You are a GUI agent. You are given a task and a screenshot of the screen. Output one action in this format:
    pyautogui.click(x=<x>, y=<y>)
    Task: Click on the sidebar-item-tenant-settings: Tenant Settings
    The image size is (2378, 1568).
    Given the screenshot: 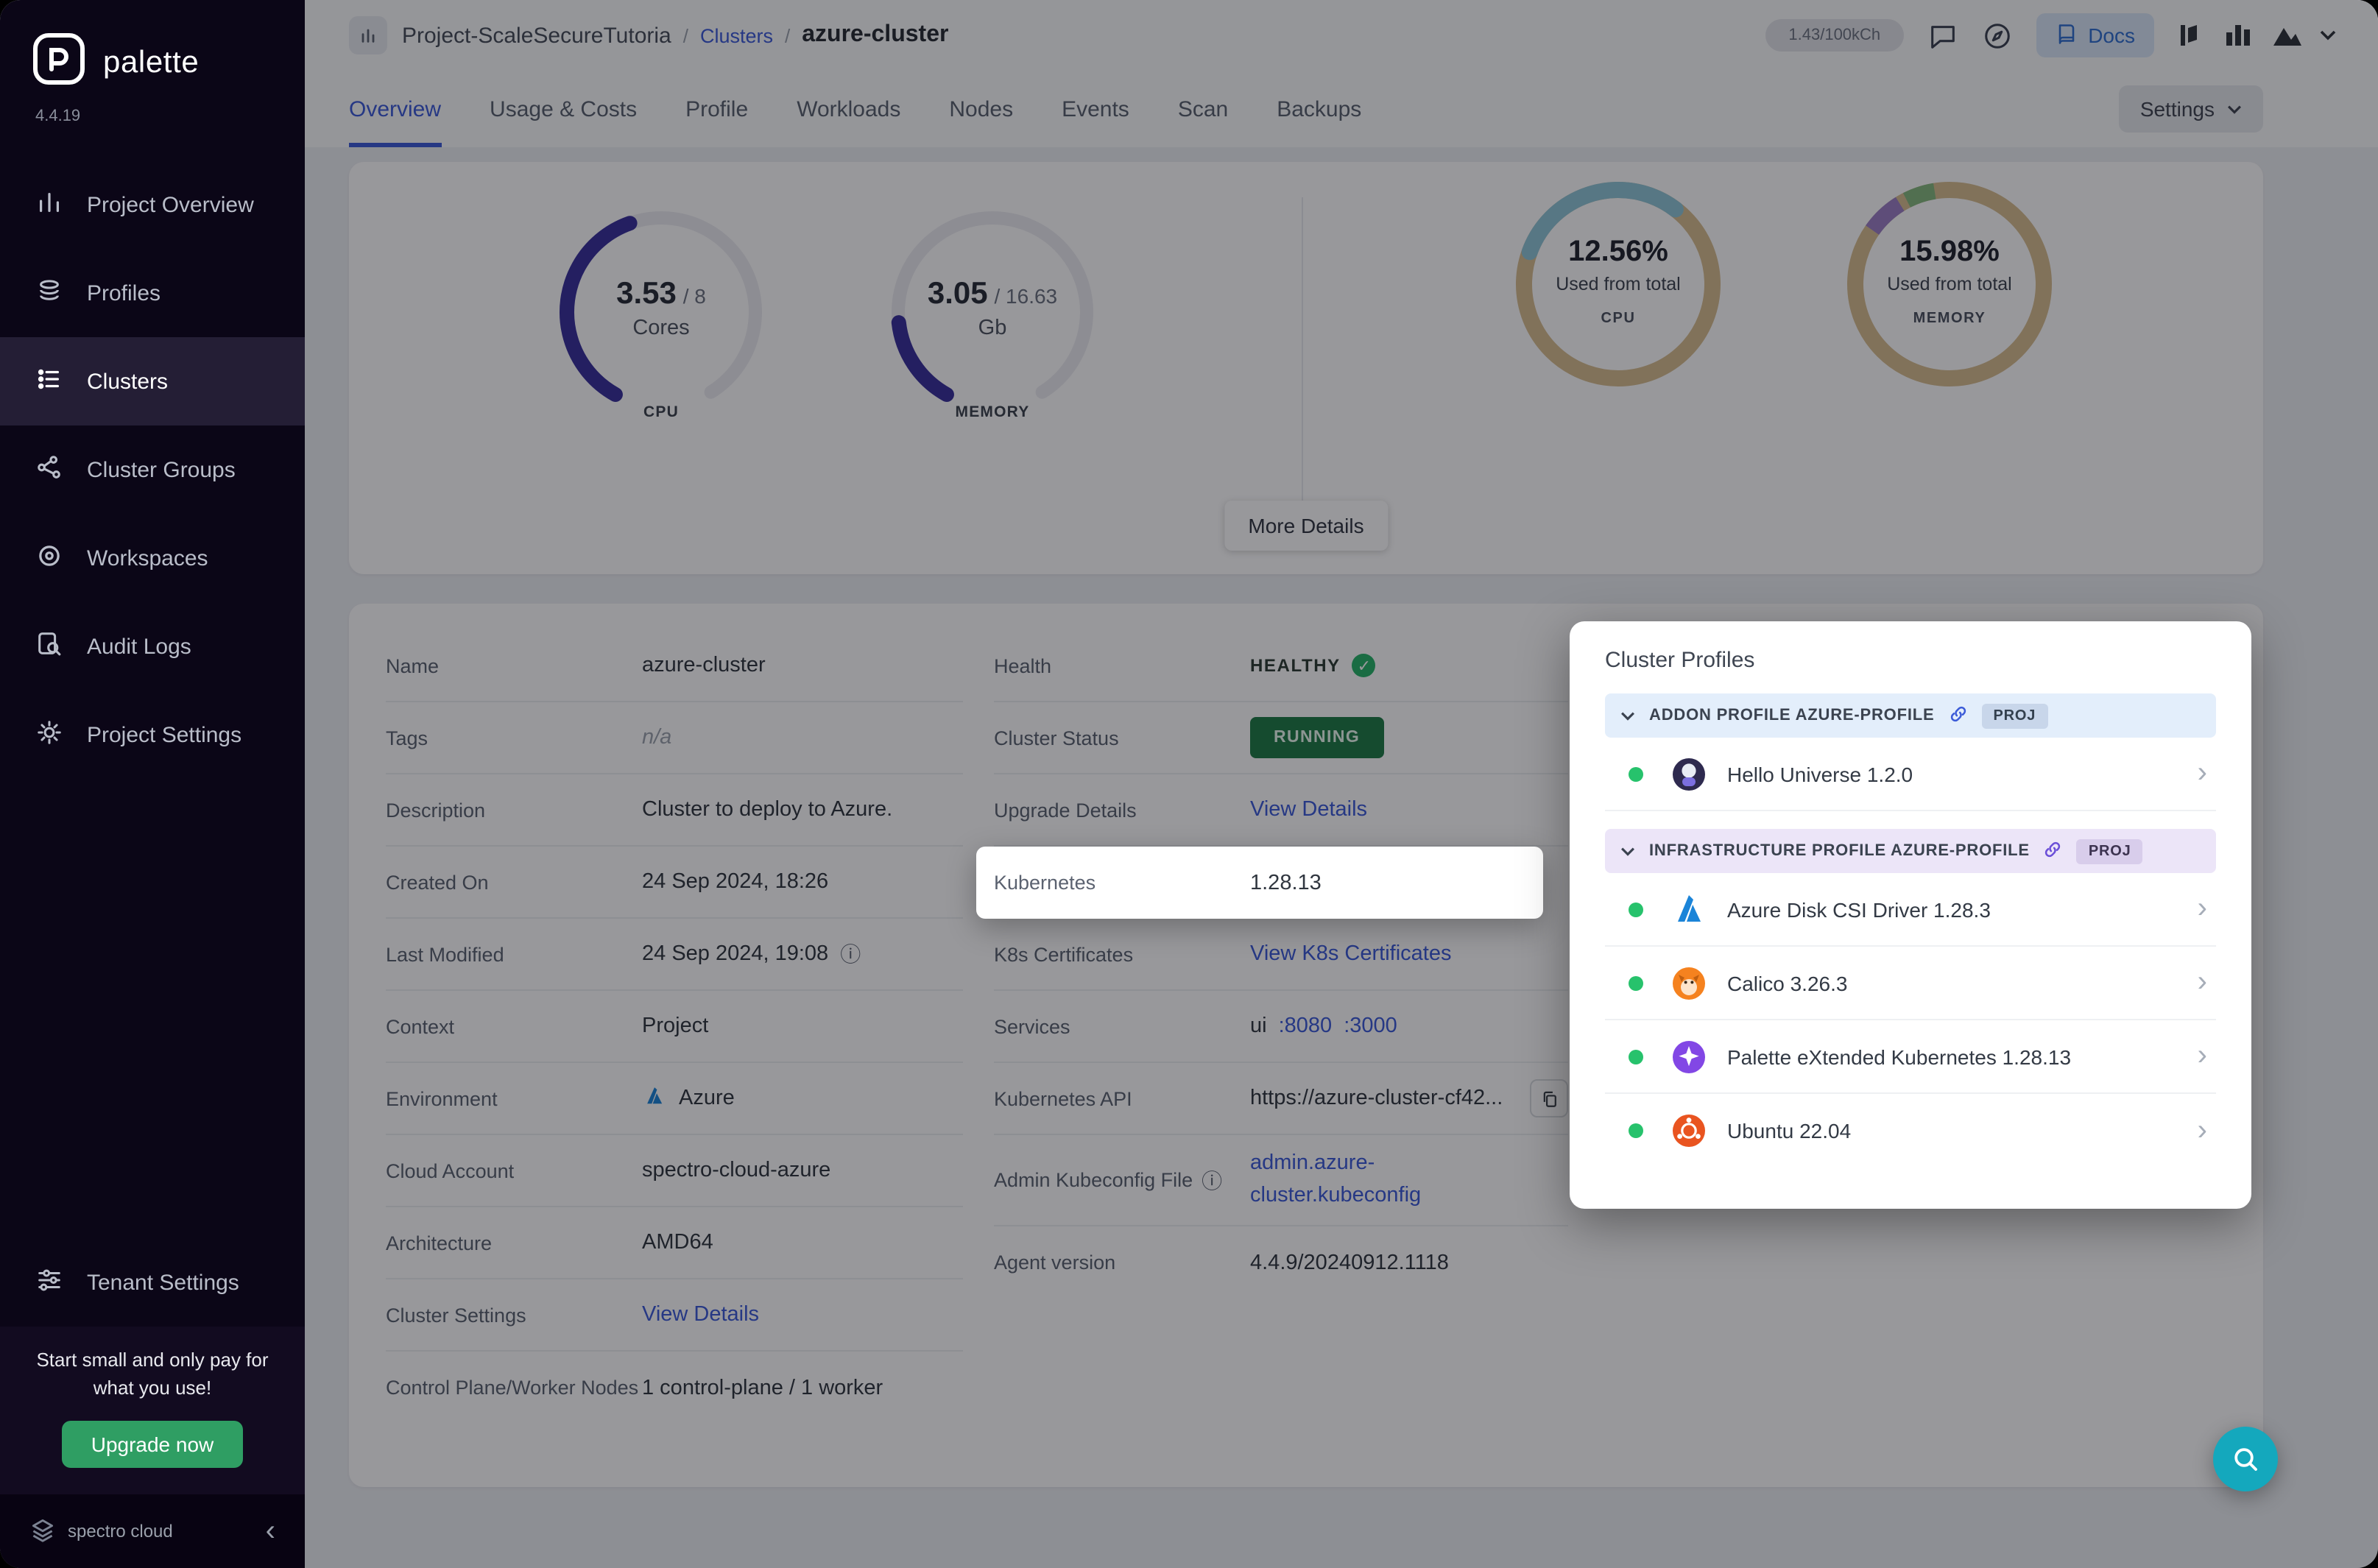 What is the action you would take?
    pyautogui.click(x=152, y=1283)
    